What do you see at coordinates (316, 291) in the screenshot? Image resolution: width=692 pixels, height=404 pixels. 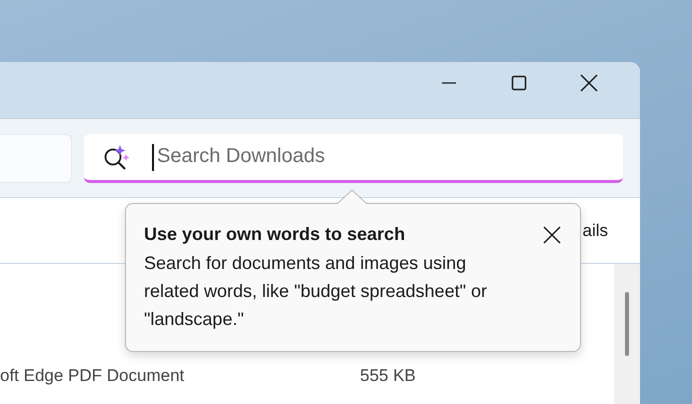 I see `tip-body: Search for documents and images using related words, like "budget spreadsheet" or "landscape."` at bounding box center [316, 291].